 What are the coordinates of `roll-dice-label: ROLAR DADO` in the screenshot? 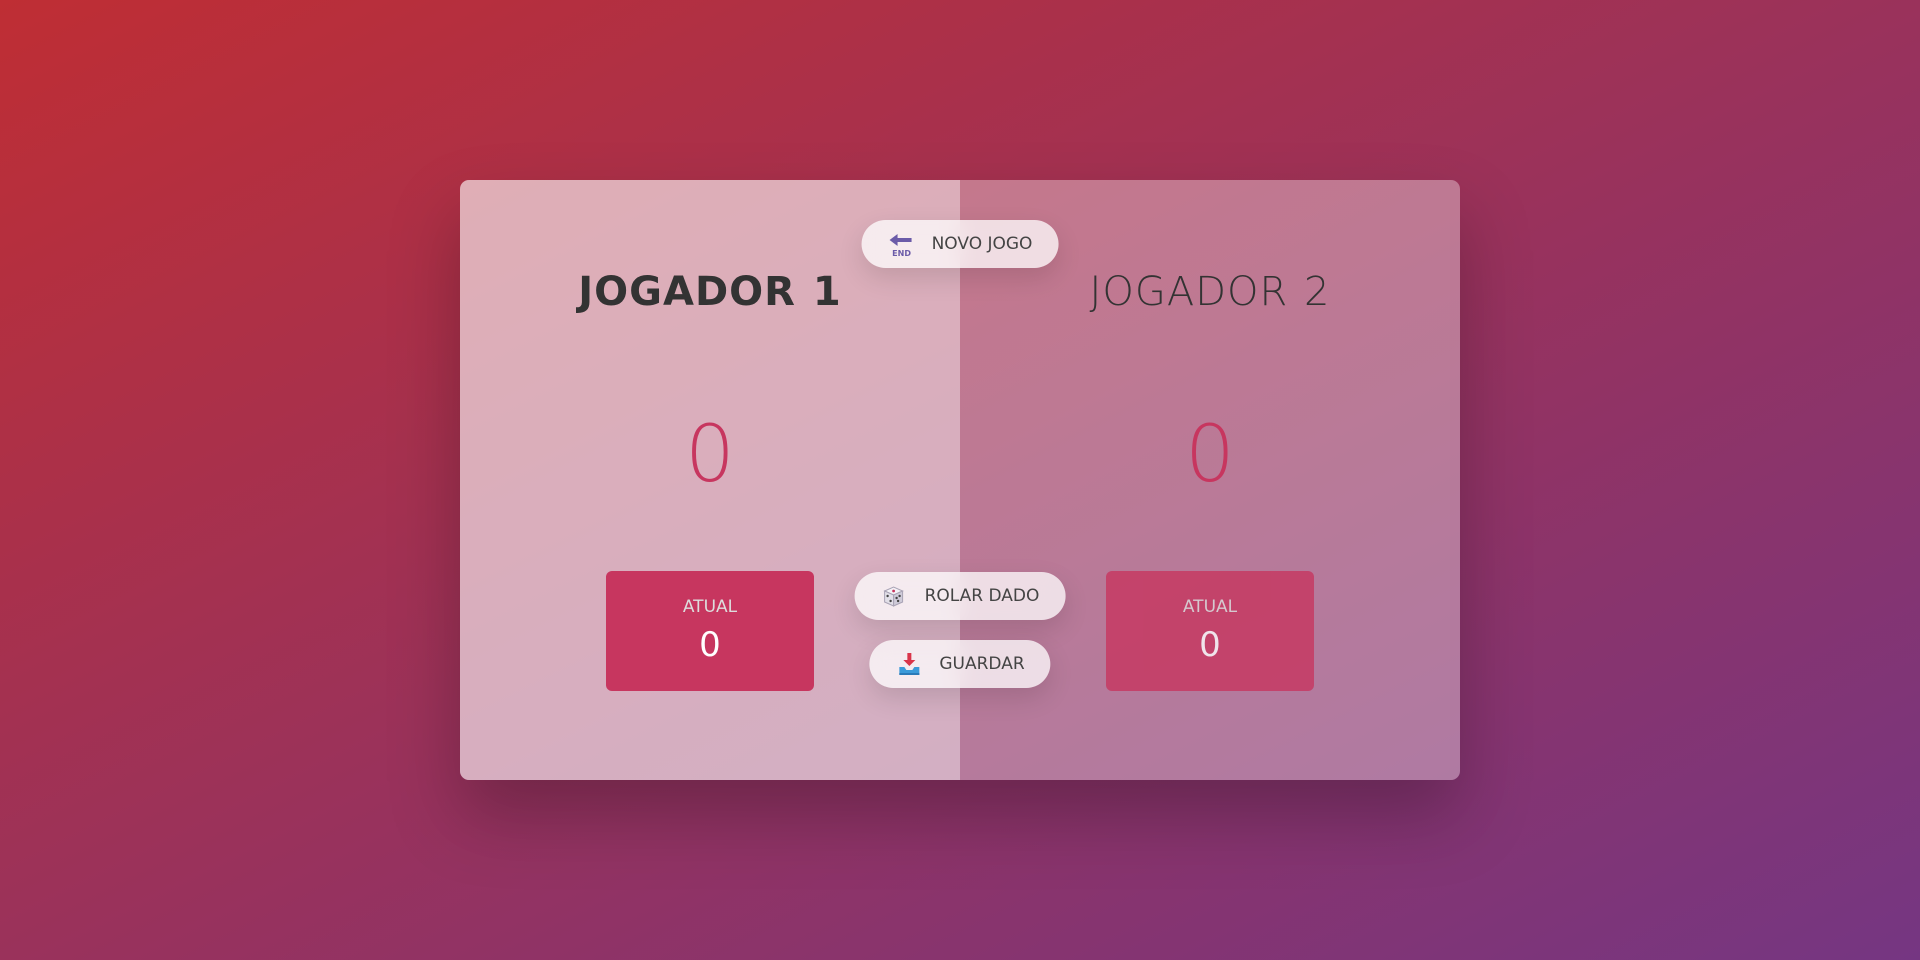 It's located at (982, 596).